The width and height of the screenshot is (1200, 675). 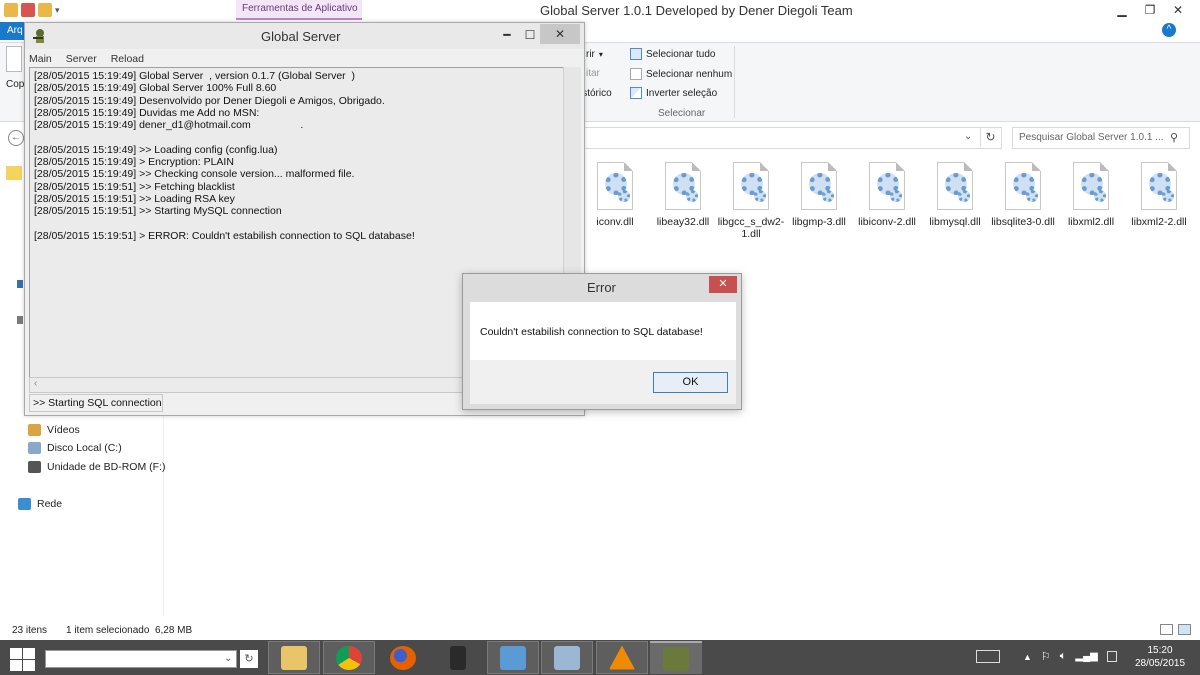 I want to click on qat-dropdown-icon: ▾, so click(x=57, y=10).